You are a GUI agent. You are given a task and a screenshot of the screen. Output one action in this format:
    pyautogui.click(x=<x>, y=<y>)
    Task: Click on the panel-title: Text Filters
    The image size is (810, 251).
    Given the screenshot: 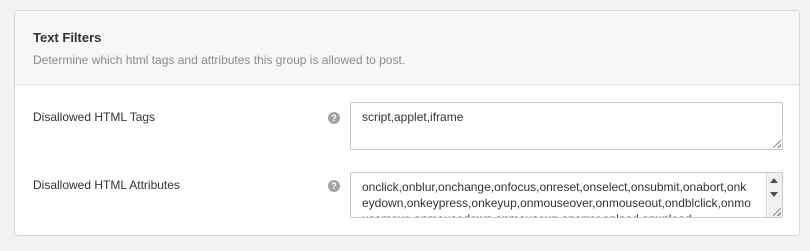 What is the action you would take?
    pyautogui.click(x=67, y=37)
    